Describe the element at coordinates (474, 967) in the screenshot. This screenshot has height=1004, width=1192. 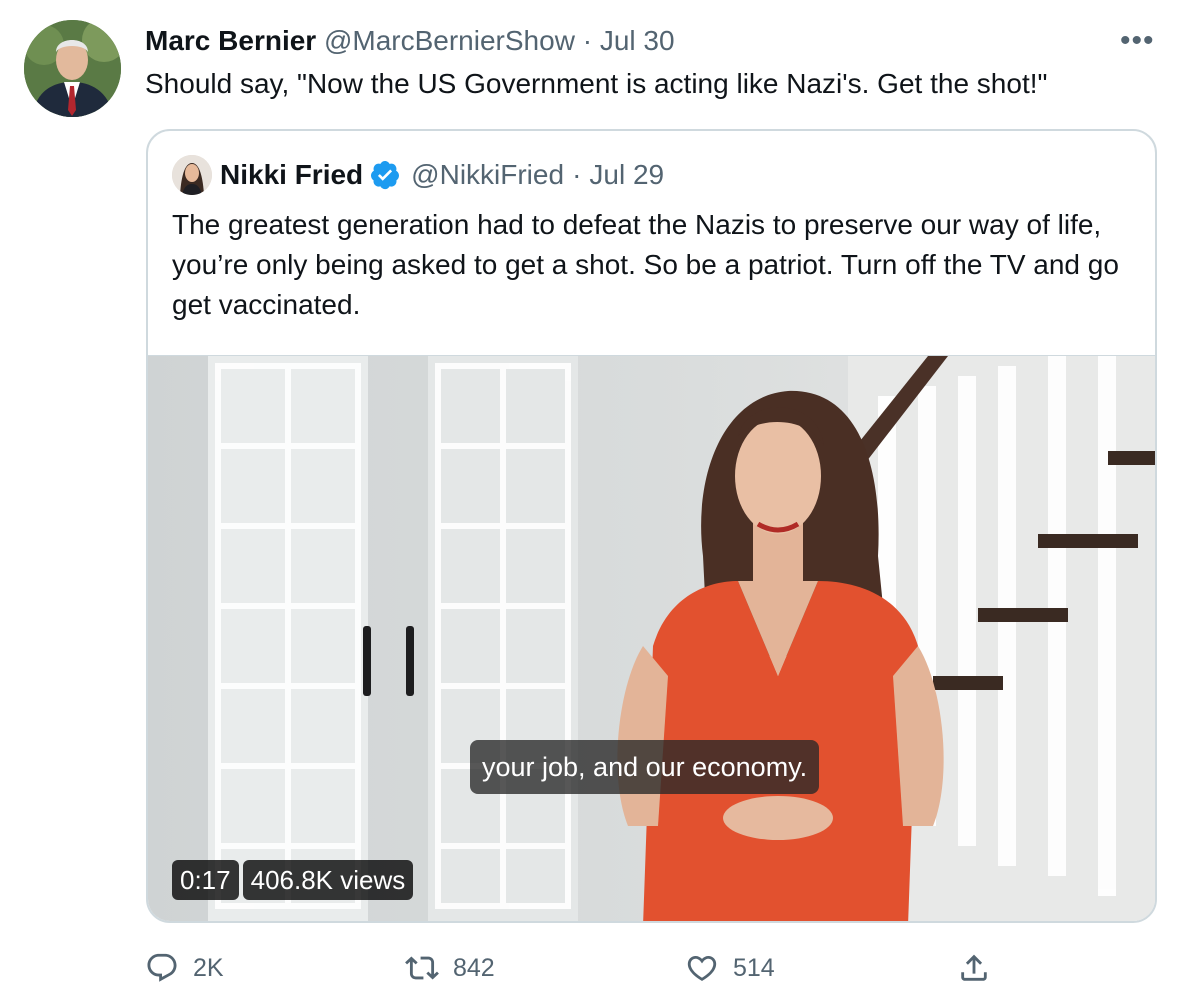
I see `retweet-count: 842` at that location.